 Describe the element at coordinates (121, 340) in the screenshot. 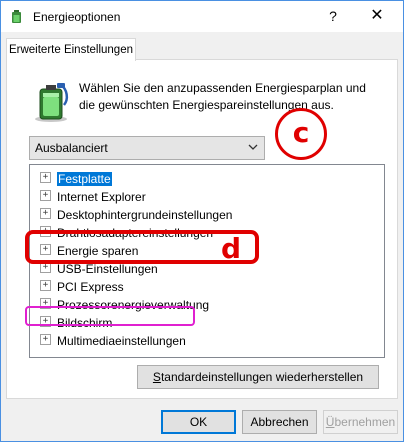

I see `tree-item-label: Multimediaeinstellungen` at that location.